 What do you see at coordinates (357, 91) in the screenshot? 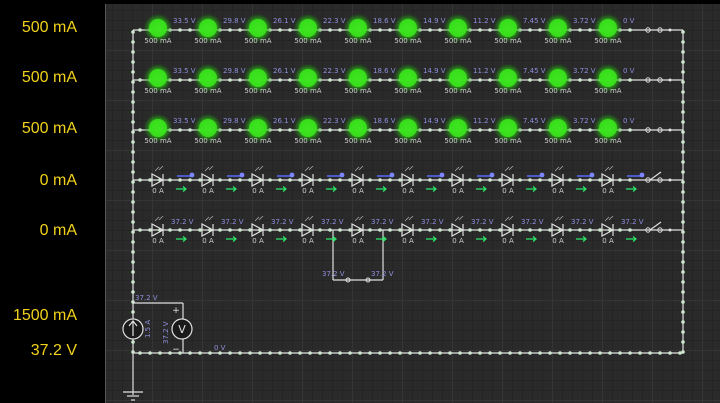
I see `led-current-label: 500 mA` at bounding box center [357, 91].